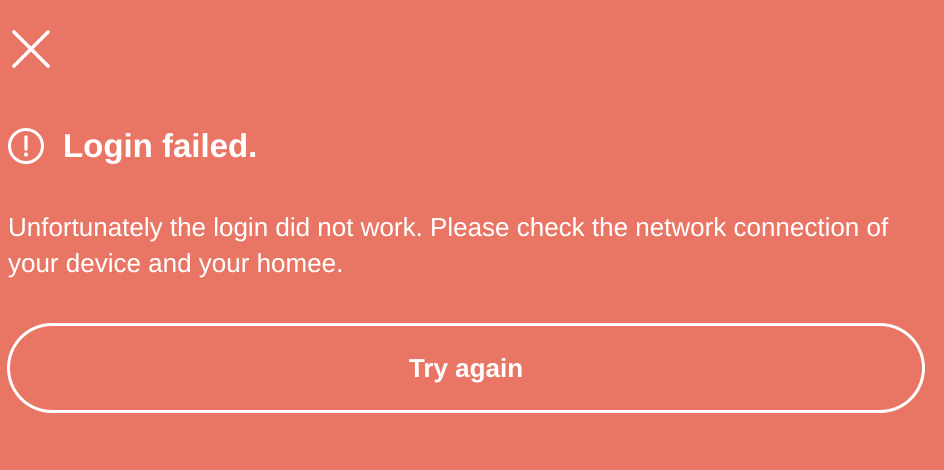 This screenshot has width=944, height=470. I want to click on dialog-title: Login failed., so click(160, 146).